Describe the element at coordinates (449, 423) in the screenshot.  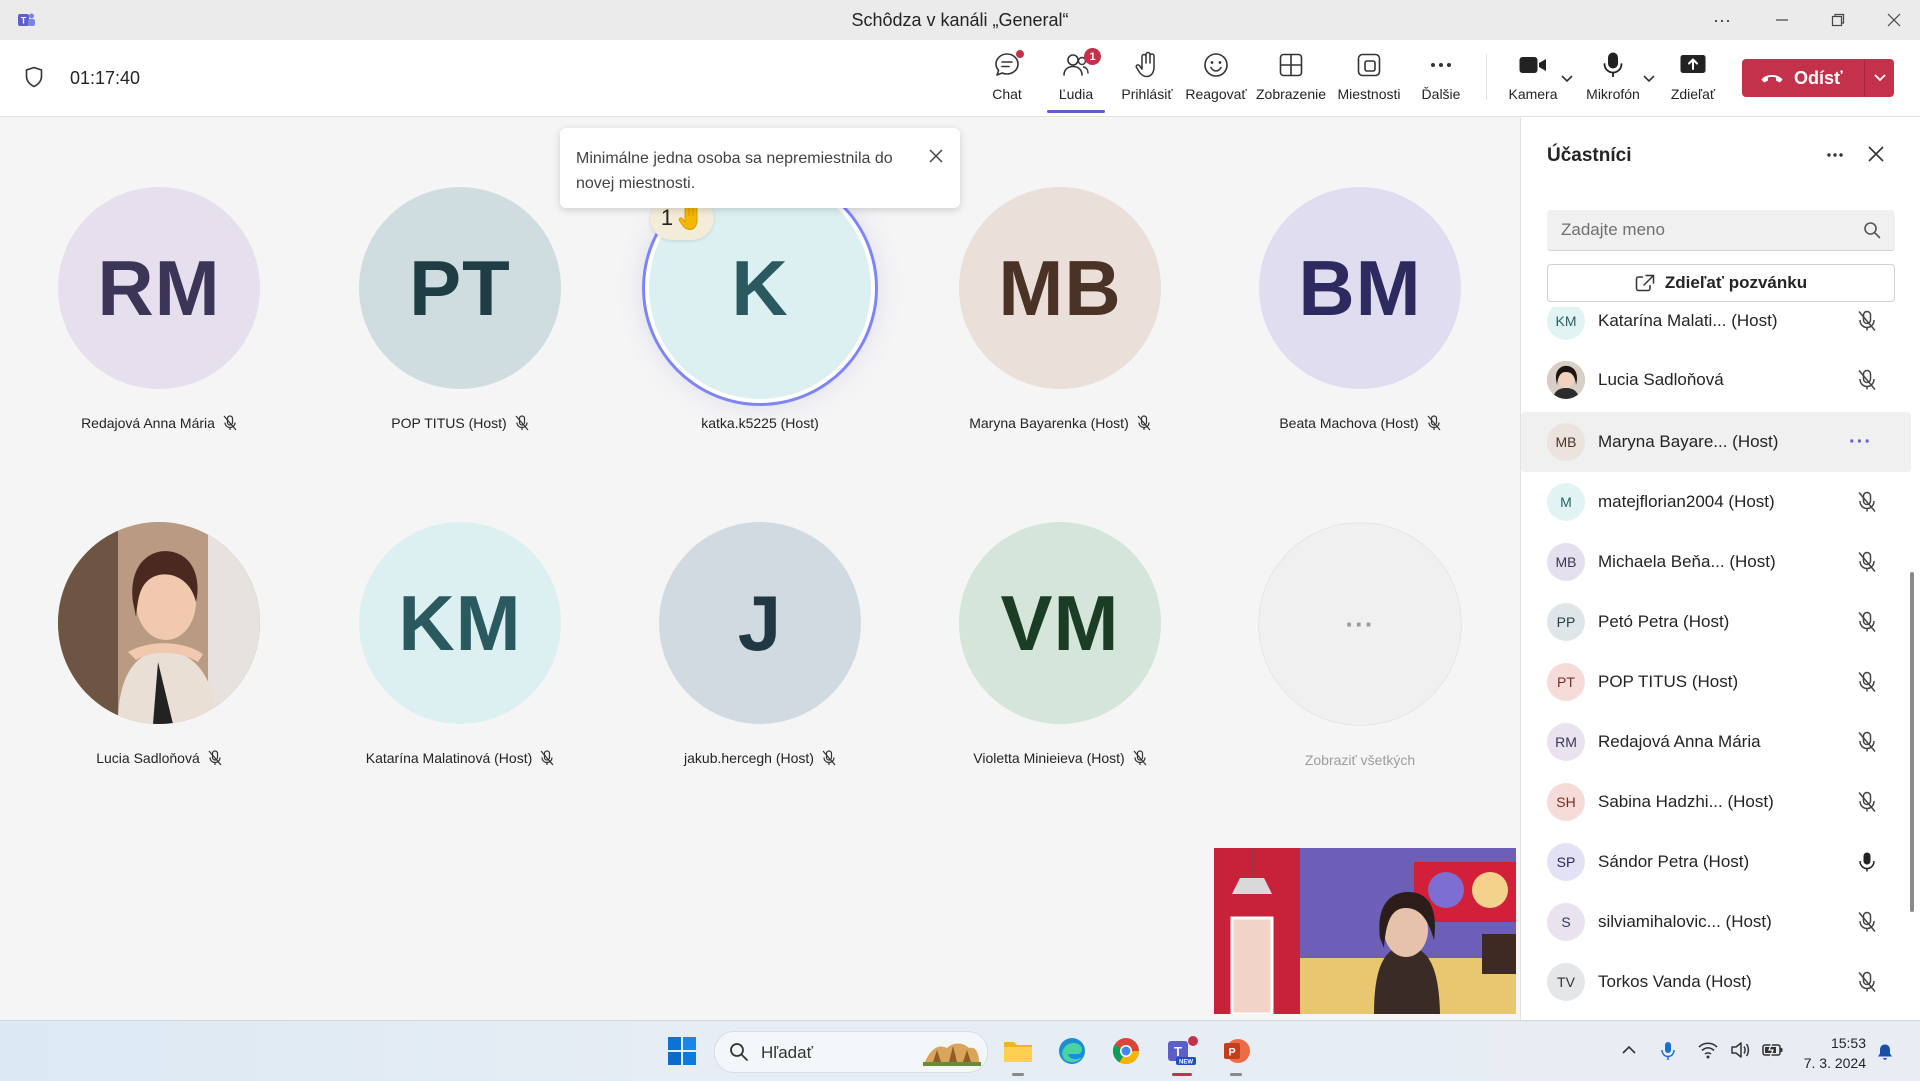
I see `tile-name: POP TITUS (Host)` at that location.